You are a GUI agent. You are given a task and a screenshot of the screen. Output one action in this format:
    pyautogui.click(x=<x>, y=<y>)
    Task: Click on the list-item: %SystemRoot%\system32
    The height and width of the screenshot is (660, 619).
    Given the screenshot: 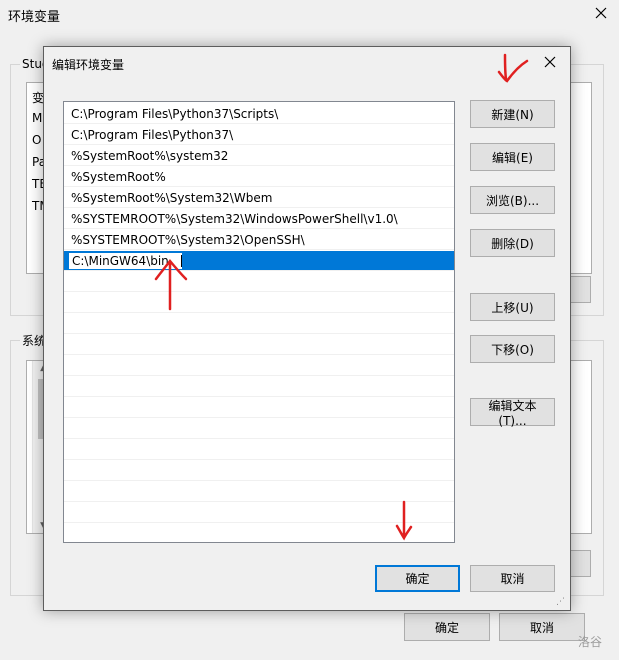 What is the action you would take?
    pyautogui.click(x=259, y=156)
    